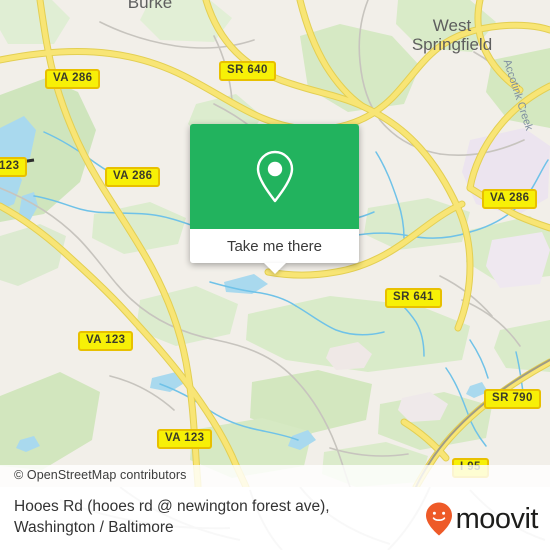 The width and height of the screenshot is (550, 550). I want to click on map-pin-icon, so click(274, 176).